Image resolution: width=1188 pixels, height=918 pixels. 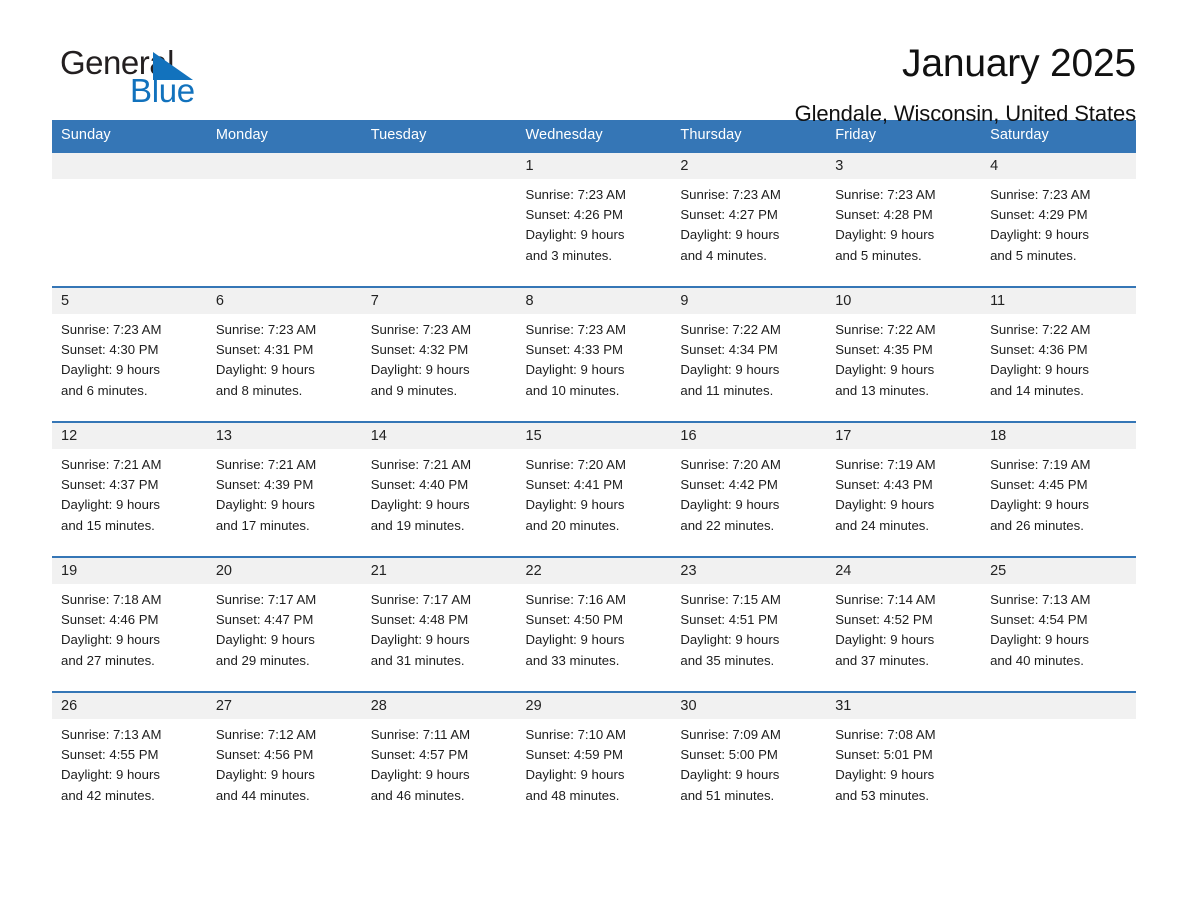 I want to click on day-number: 4, so click(x=1058, y=166).